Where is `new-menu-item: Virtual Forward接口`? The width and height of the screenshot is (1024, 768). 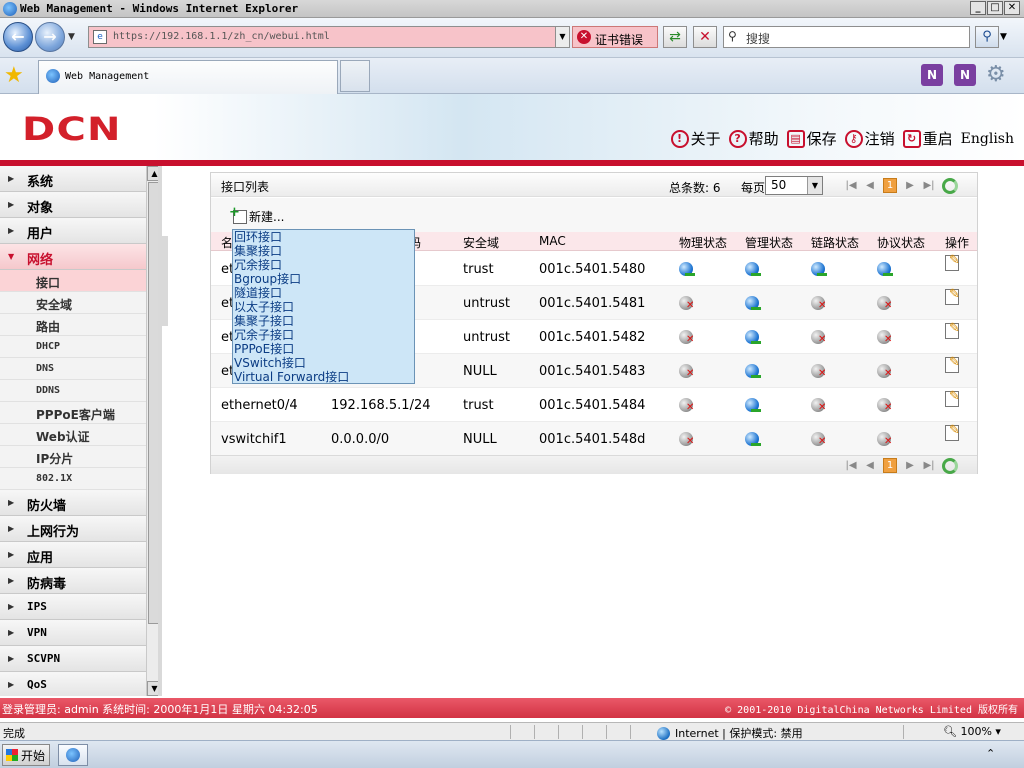
new-menu-item: Virtual Forward接口 is located at coordinates (323, 377).